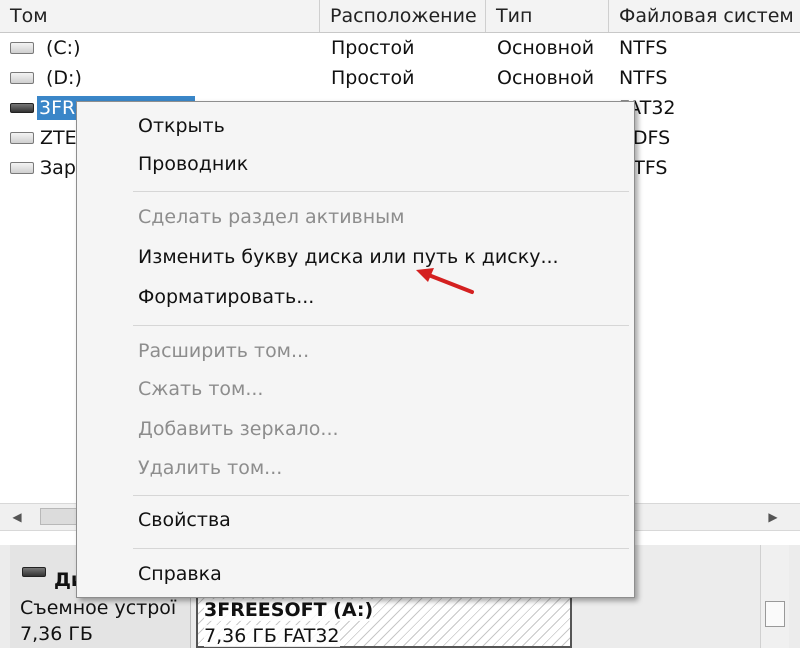 Image resolution: width=800 pixels, height=648 pixels. What do you see at coordinates (58, 168) in the screenshot?
I see `volume-name: Зар` at bounding box center [58, 168].